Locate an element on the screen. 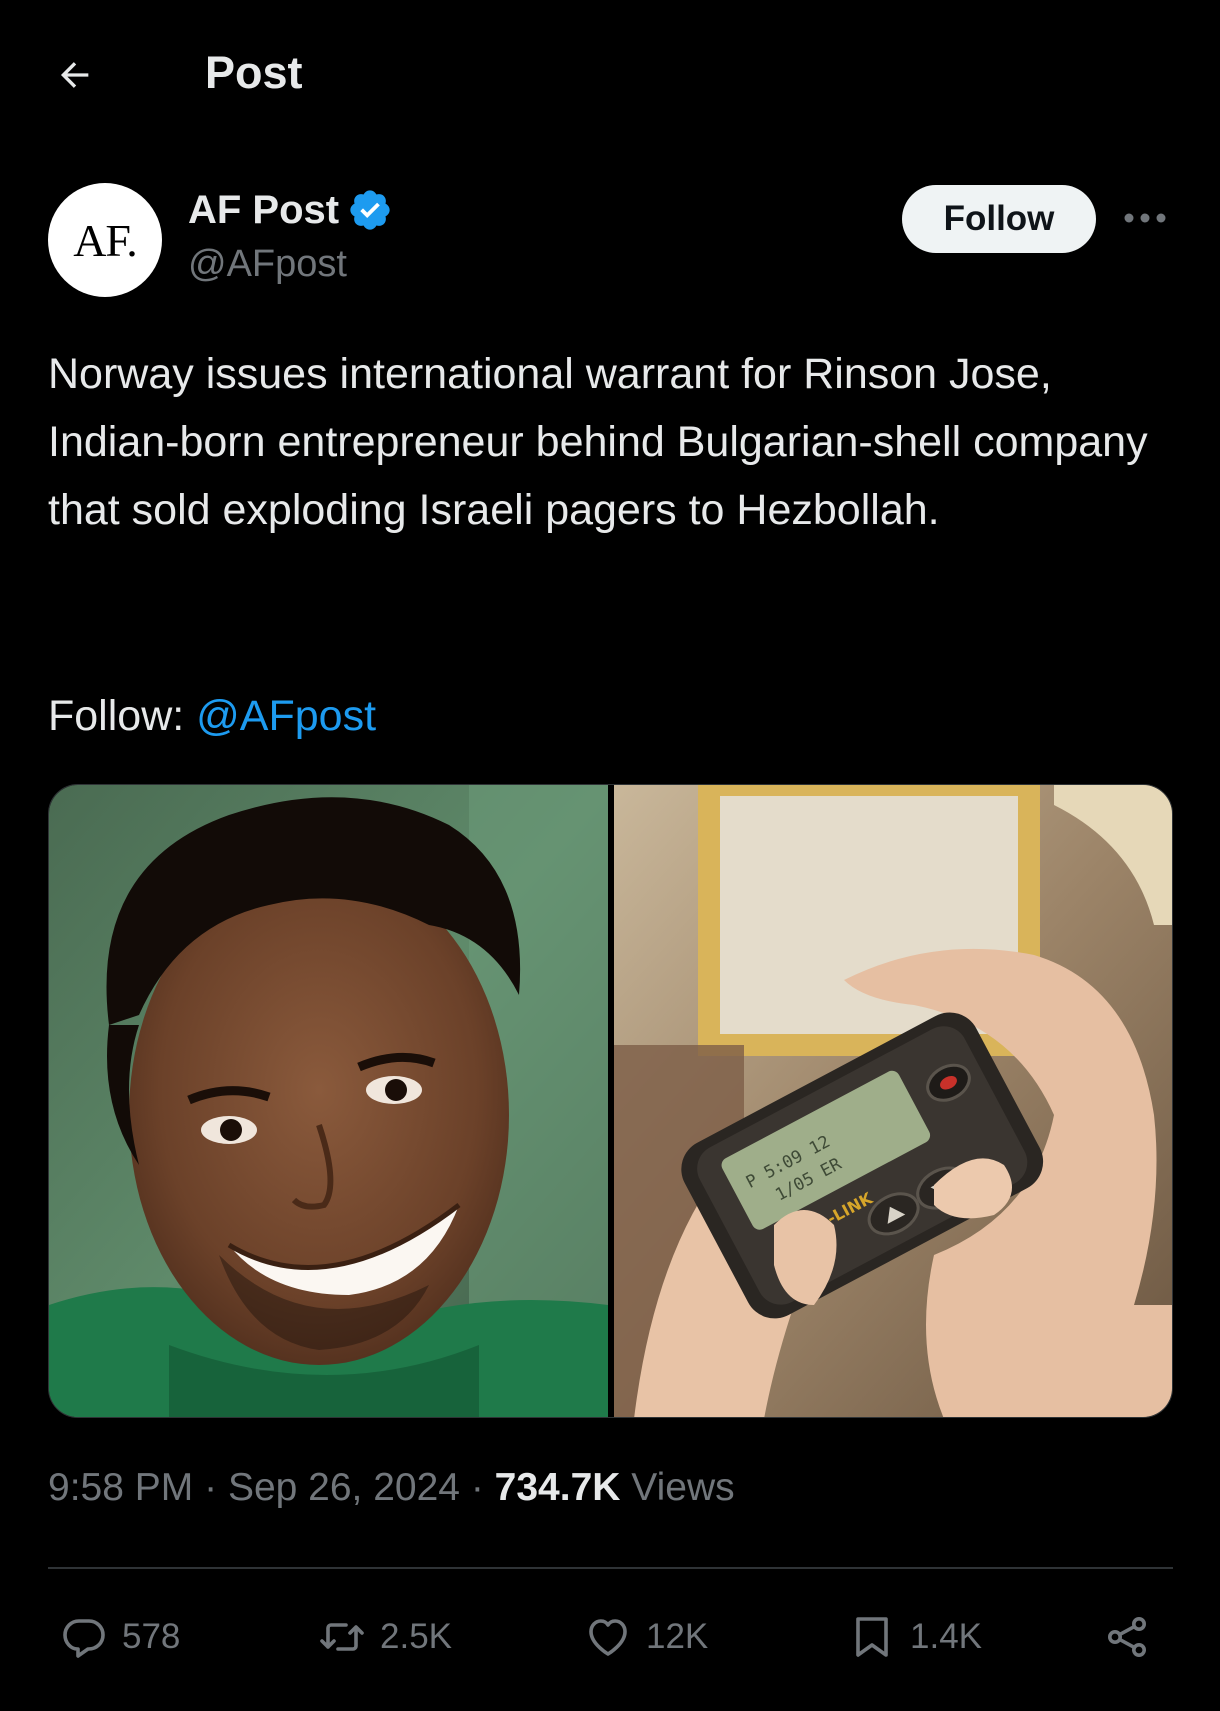 This screenshot has width=1220, height=1711. reply-button: 578 is located at coordinates (120, 1637).